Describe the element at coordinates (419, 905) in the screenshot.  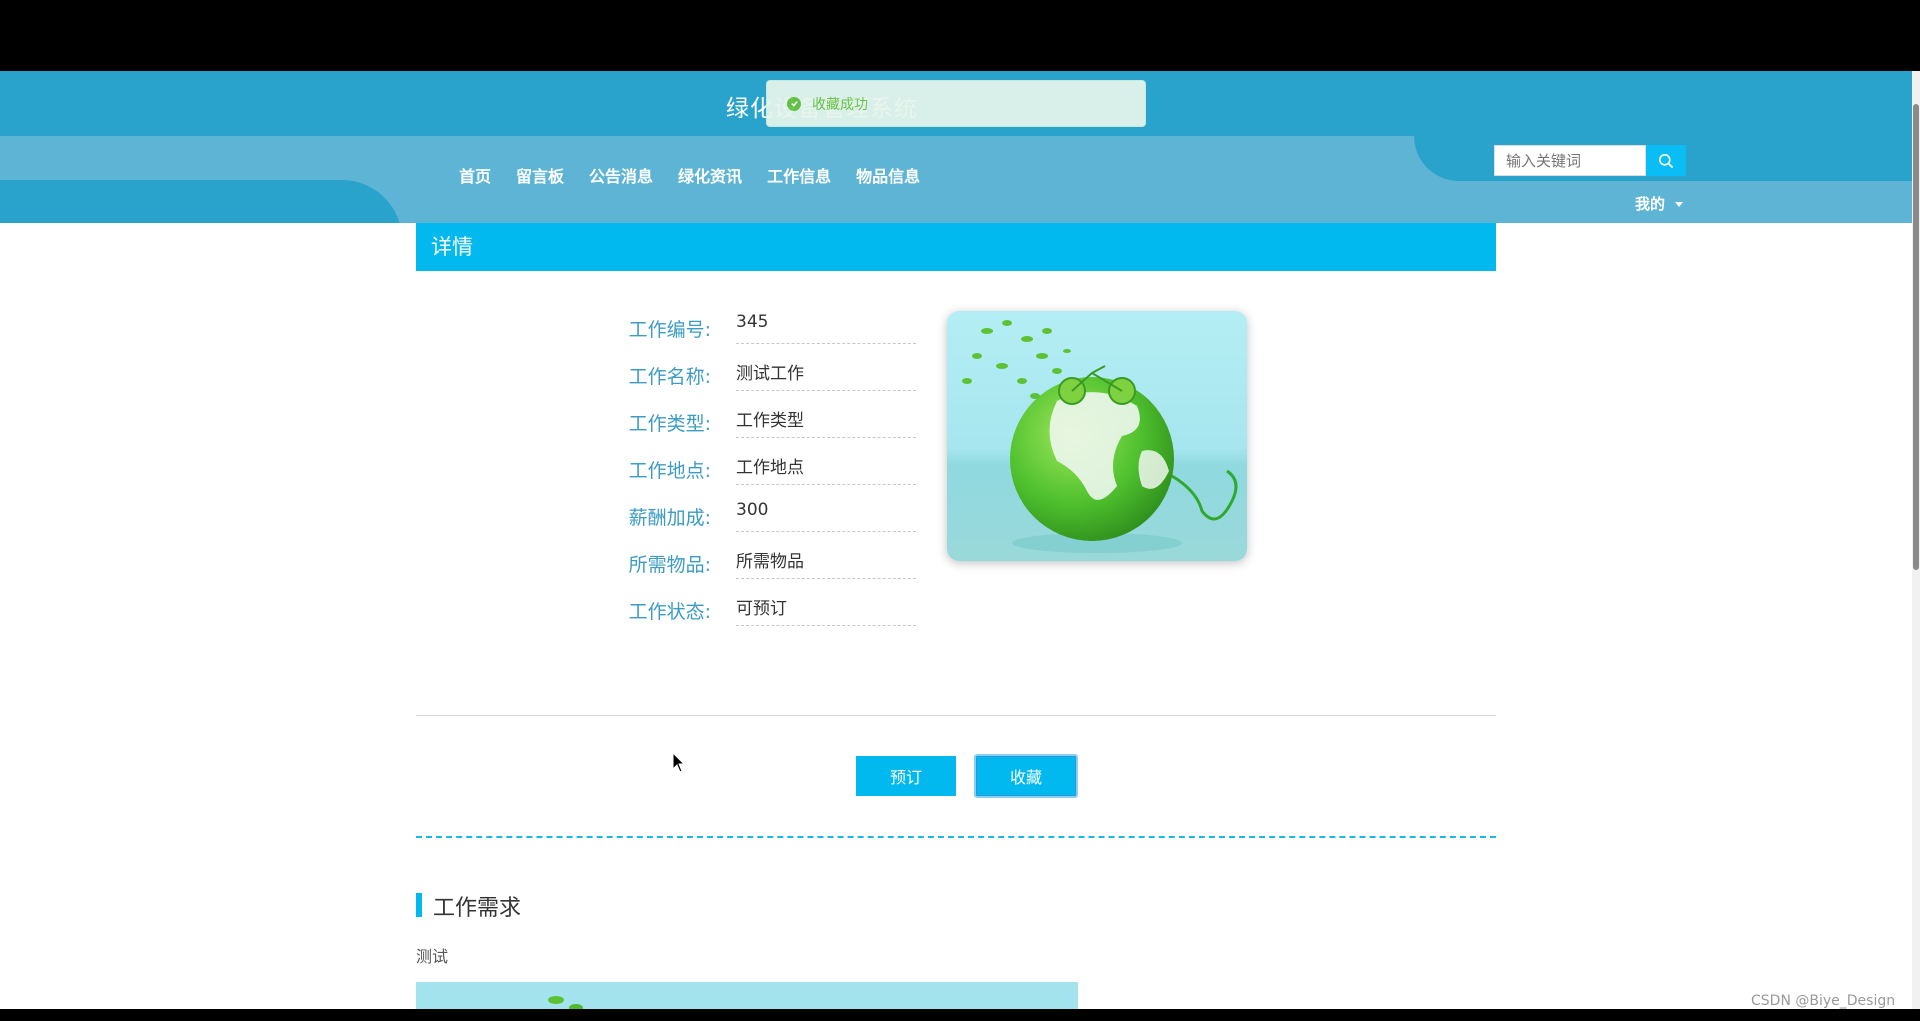
I see `section-accent-bar` at that location.